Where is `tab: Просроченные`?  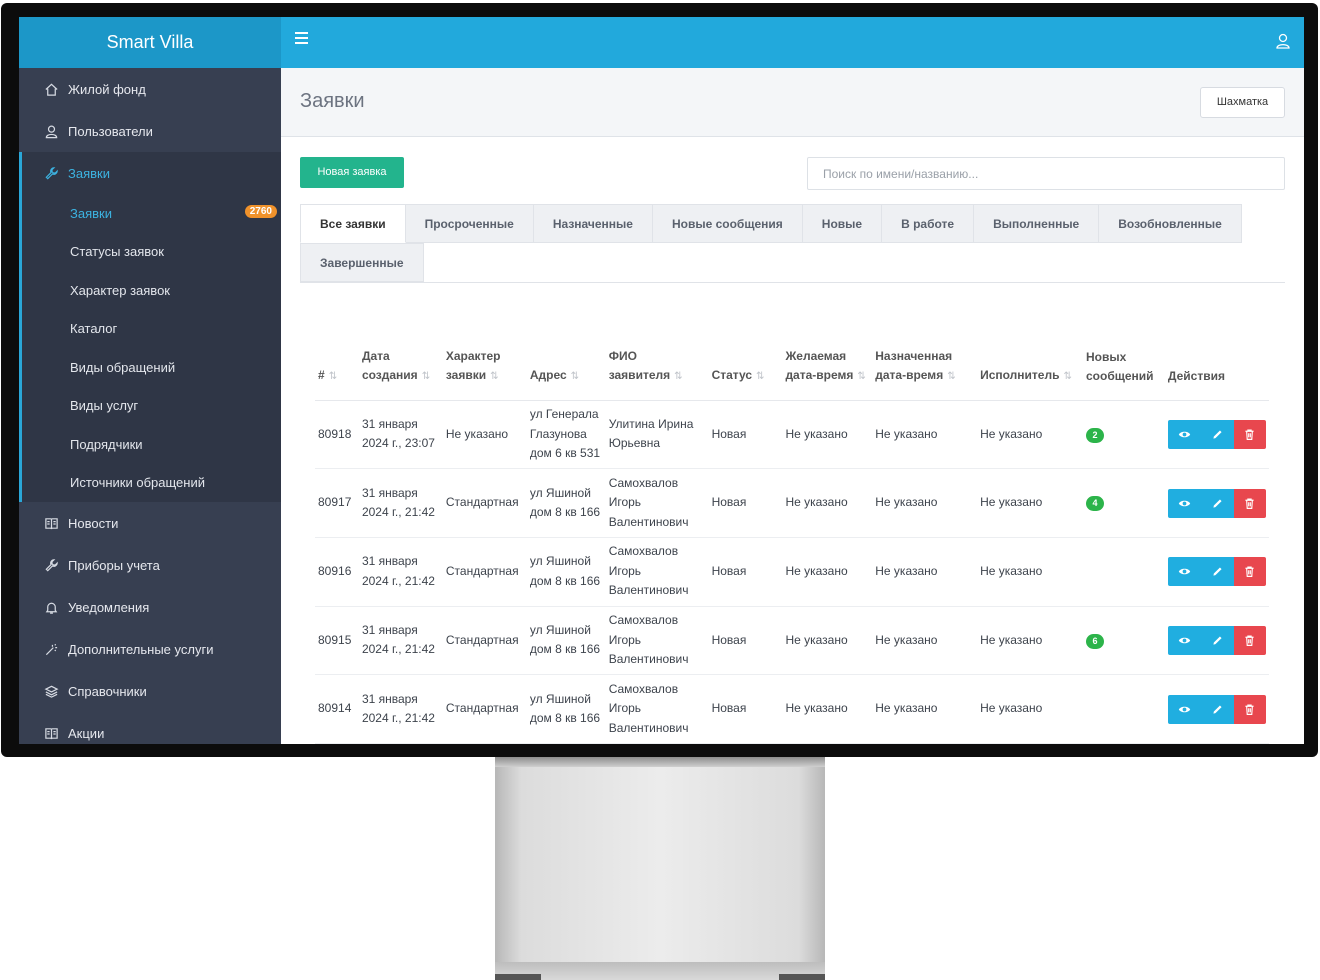 tab: Просроченные is located at coordinates (469, 223).